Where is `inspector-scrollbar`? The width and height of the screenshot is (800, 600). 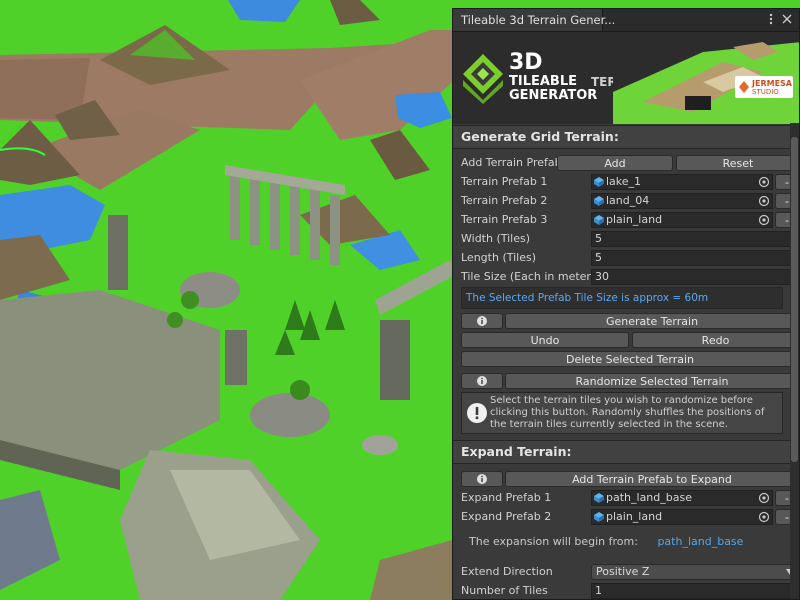 inspector-scrollbar is located at coordinates (794, 361).